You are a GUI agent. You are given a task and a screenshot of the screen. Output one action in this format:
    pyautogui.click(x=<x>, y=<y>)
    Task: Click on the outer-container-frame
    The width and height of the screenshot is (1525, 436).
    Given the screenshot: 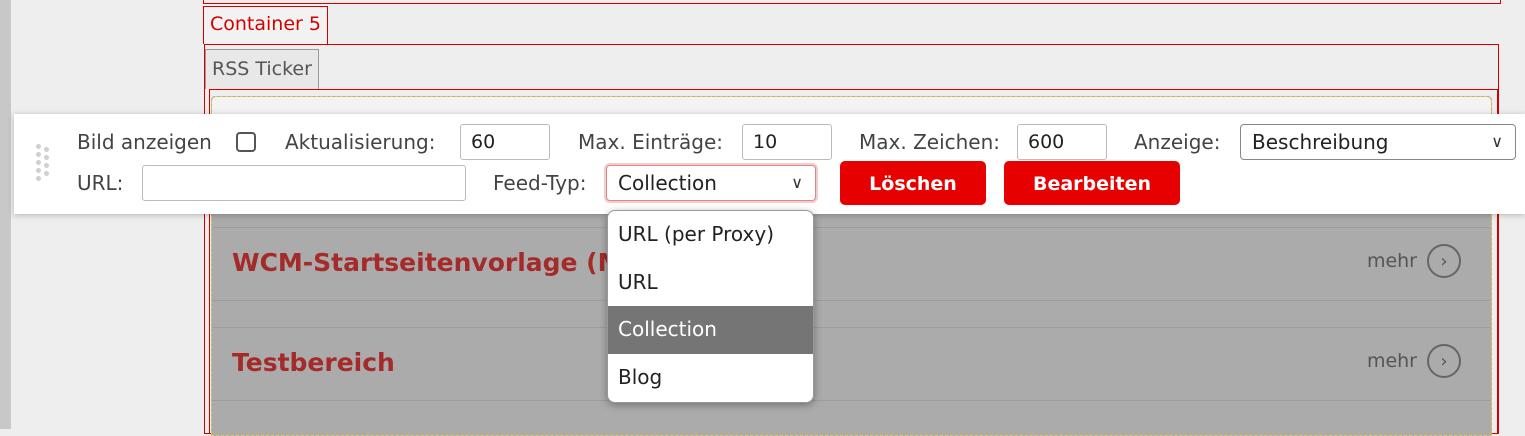 What is the action you would take?
    pyautogui.click(x=852, y=2)
    